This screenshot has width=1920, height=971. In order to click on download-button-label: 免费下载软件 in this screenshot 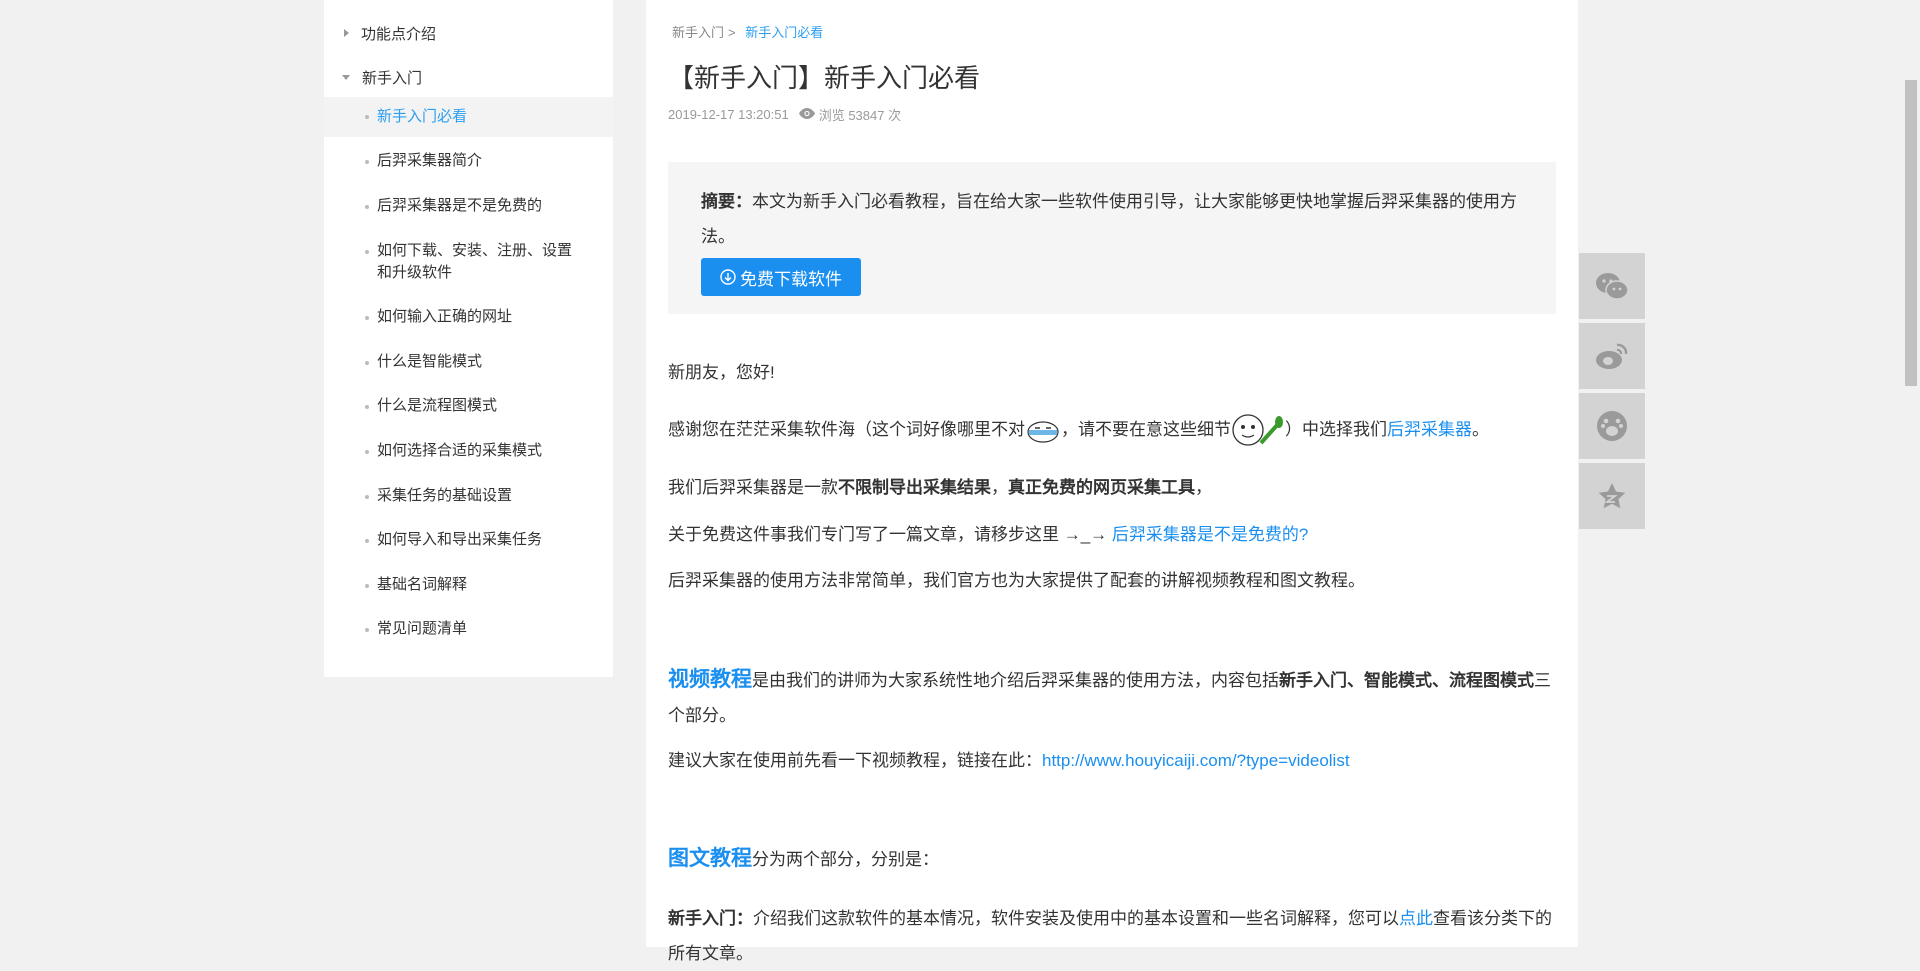, I will do `click(791, 279)`.